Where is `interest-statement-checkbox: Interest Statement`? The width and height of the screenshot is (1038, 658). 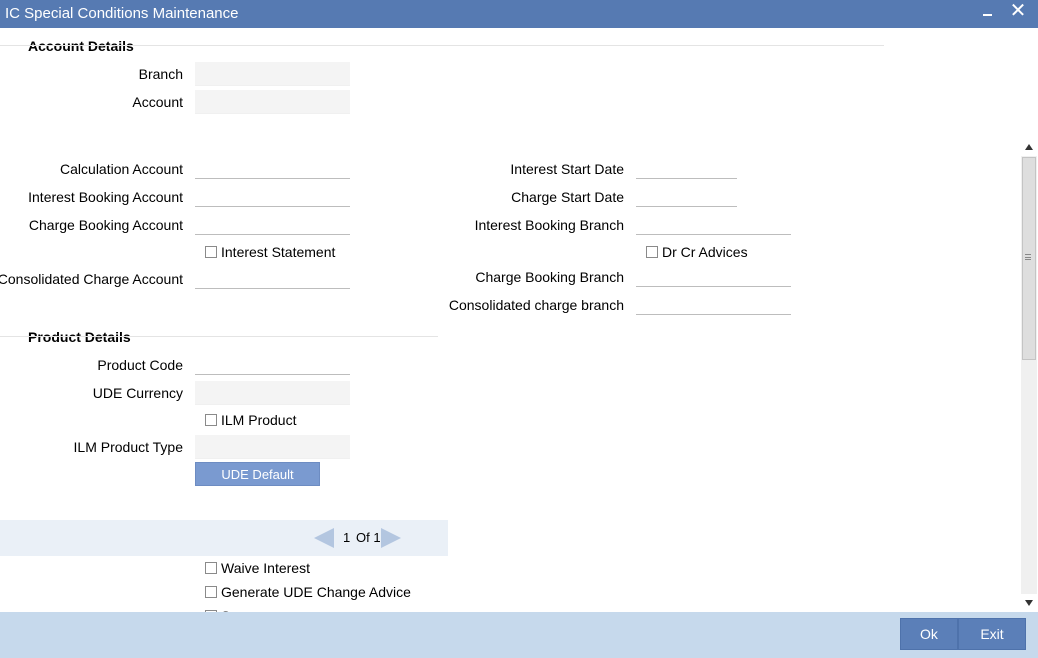
interest-statement-checkbox: Interest Statement is located at coordinates (270, 252).